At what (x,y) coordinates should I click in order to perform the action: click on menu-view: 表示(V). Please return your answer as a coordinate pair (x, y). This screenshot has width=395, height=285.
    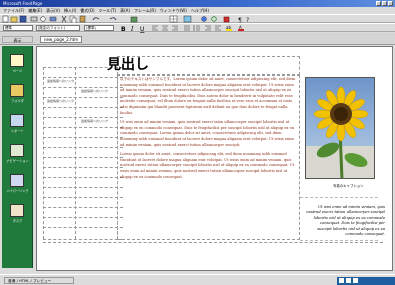
    Looking at the image, I should click on (53, 11).